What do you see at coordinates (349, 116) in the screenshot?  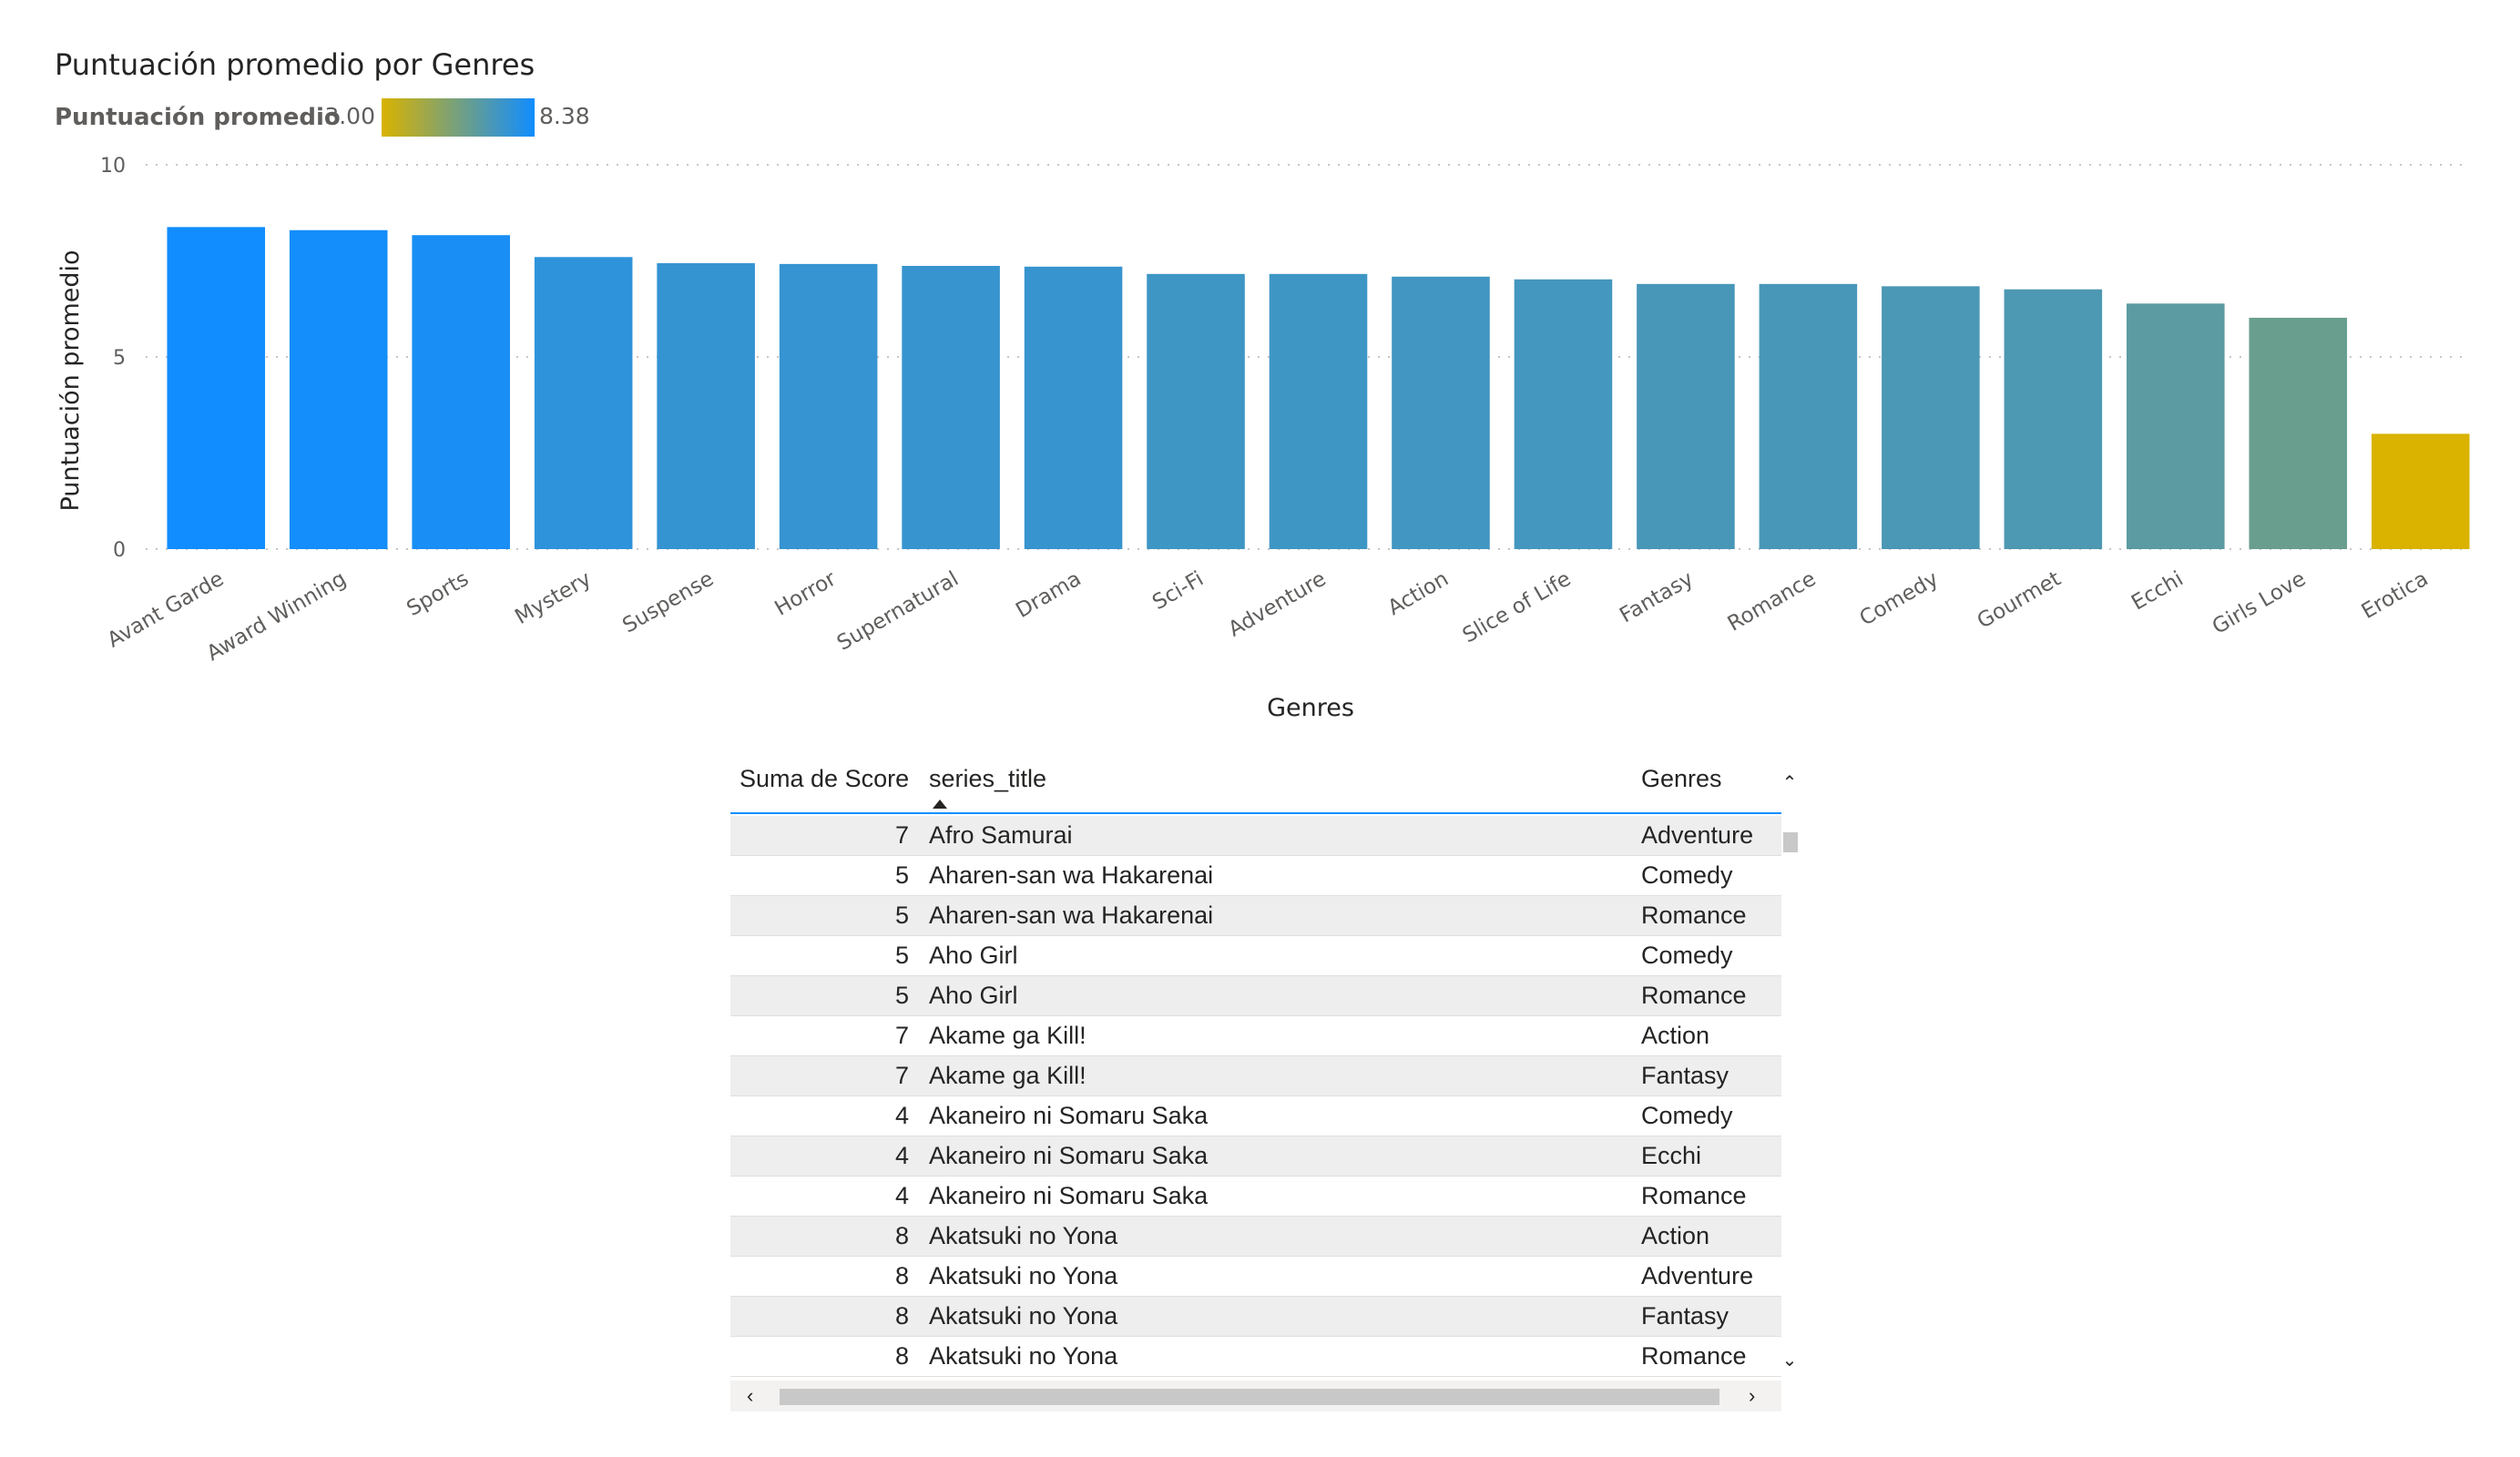 I see `legend-min-label: 3.00` at bounding box center [349, 116].